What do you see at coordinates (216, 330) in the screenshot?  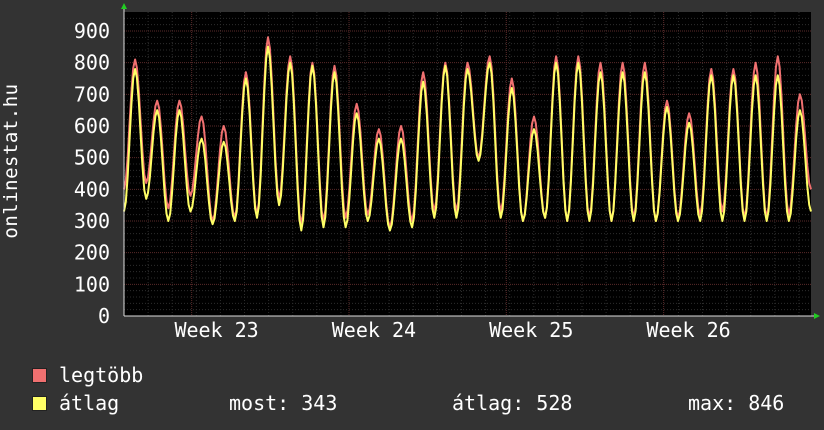 I see `x-tick-label: Week 23` at bounding box center [216, 330].